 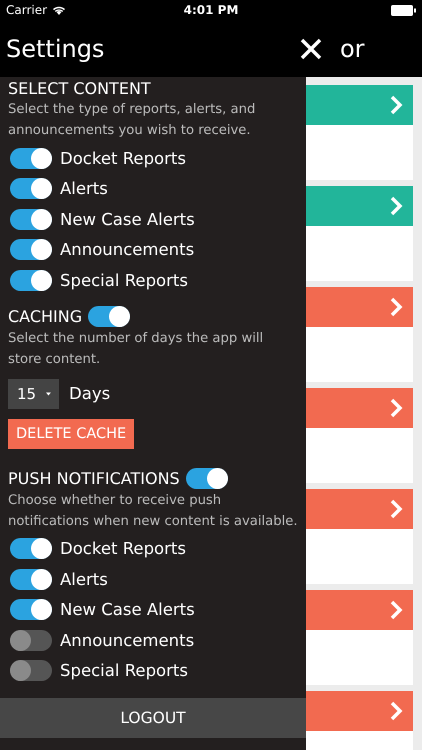 What do you see at coordinates (48, 393) in the screenshot?
I see `caret-icon` at bounding box center [48, 393].